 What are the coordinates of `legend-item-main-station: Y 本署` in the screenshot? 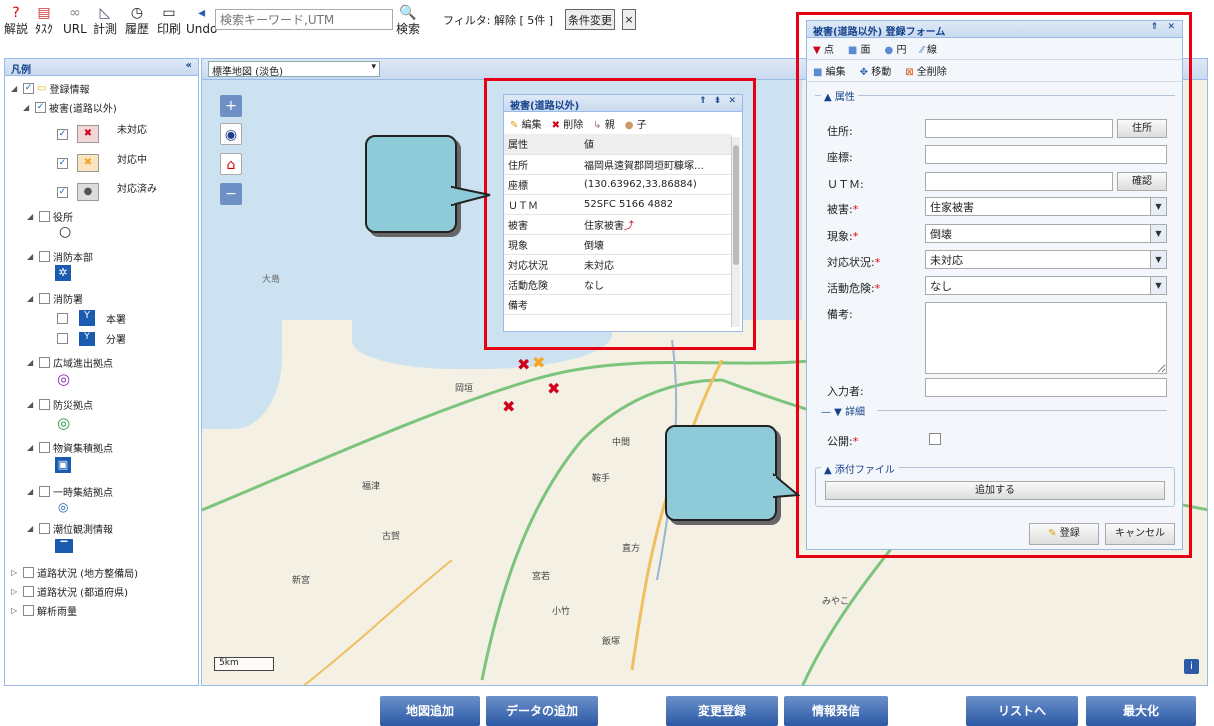 It's located at (91, 318).